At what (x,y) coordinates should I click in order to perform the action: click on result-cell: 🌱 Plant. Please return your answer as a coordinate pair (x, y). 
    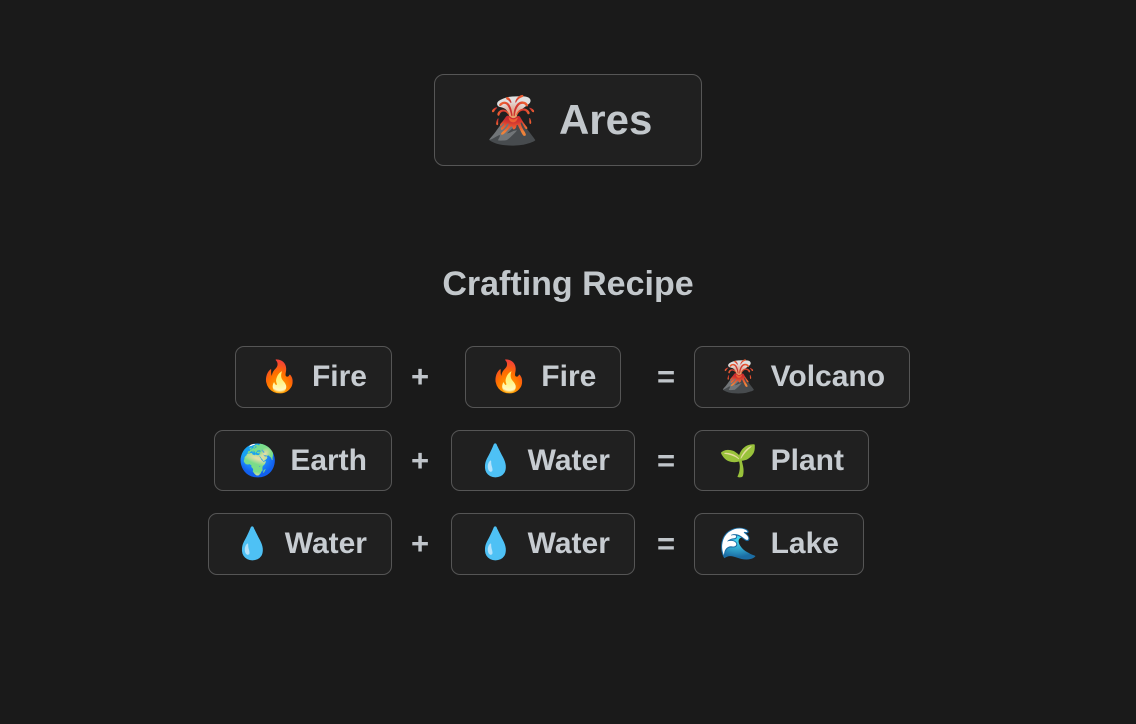
    Looking at the image, I should click on (814, 460).